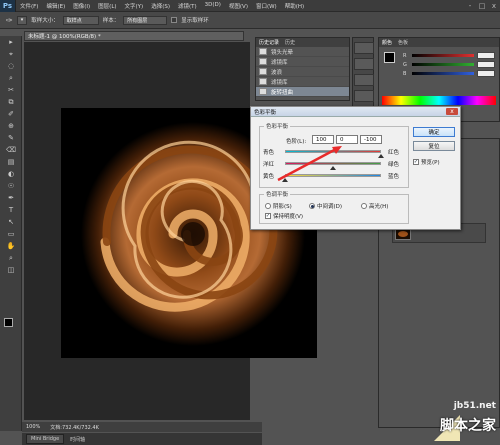  What do you see at coordinates (309, 164) in the screenshot?
I see `annotation-arrow` at bounding box center [309, 164].